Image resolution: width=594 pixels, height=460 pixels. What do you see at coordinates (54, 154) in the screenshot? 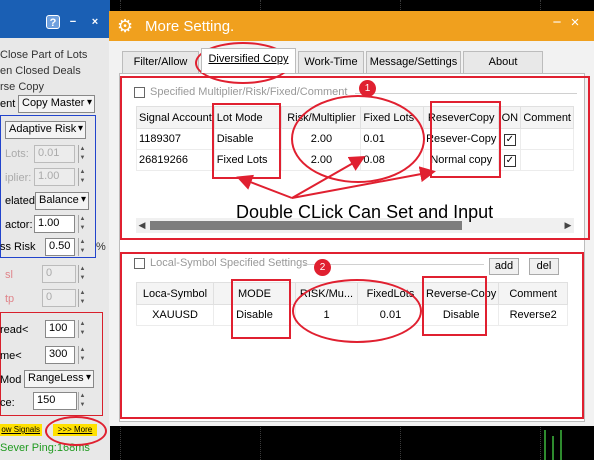
I see `lots-input: 0.01` at bounding box center [54, 154].